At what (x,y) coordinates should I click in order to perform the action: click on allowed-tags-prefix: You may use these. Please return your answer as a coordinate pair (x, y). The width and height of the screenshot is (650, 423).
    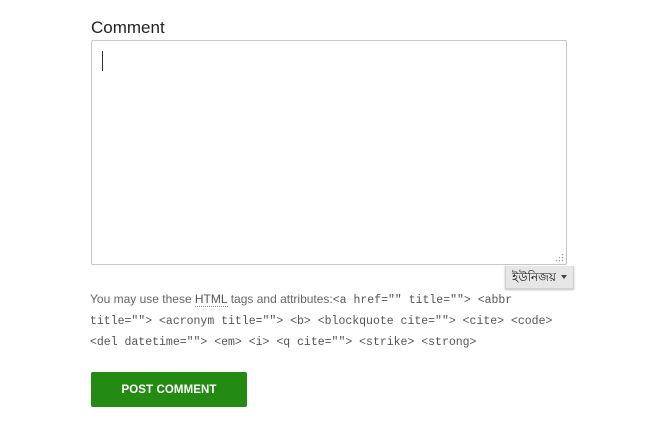
    Looking at the image, I should click on (141, 299).